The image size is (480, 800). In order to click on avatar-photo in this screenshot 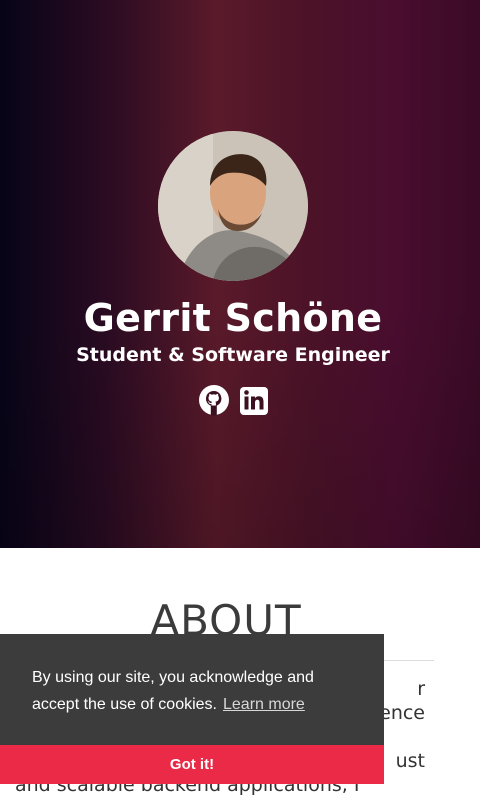, I will do `click(233, 206)`.